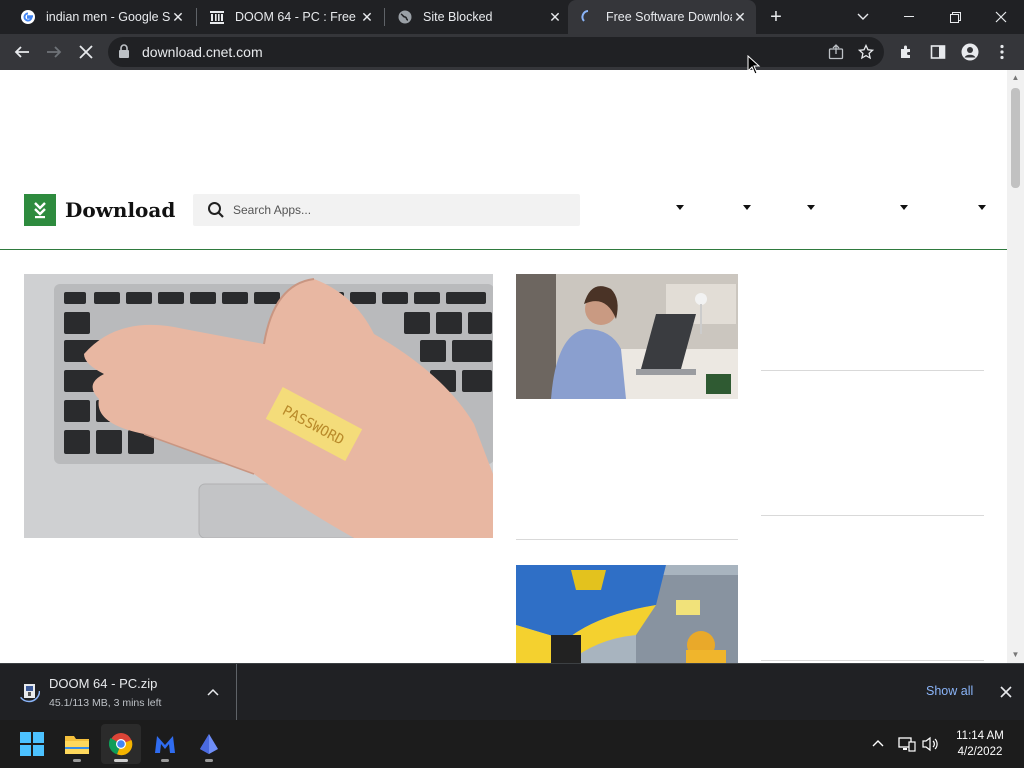 The image size is (1024, 768). I want to click on system-clock: 11:14 AM 4/2/2022, so click(980, 744).